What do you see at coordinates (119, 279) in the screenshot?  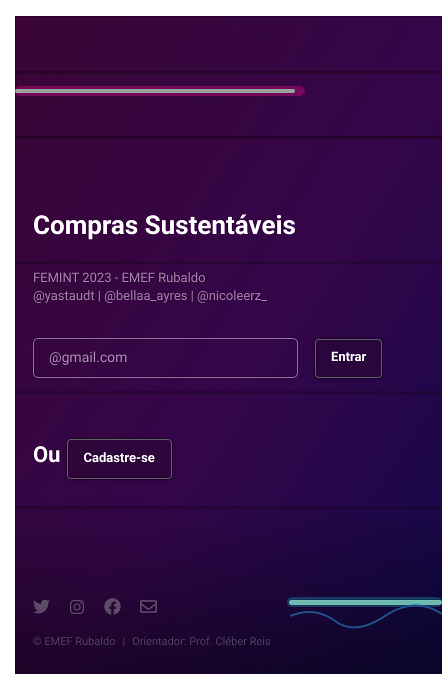 I see `subtitle-text: FEMINT 2023 - EMEF Rubaldo` at bounding box center [119, 279].